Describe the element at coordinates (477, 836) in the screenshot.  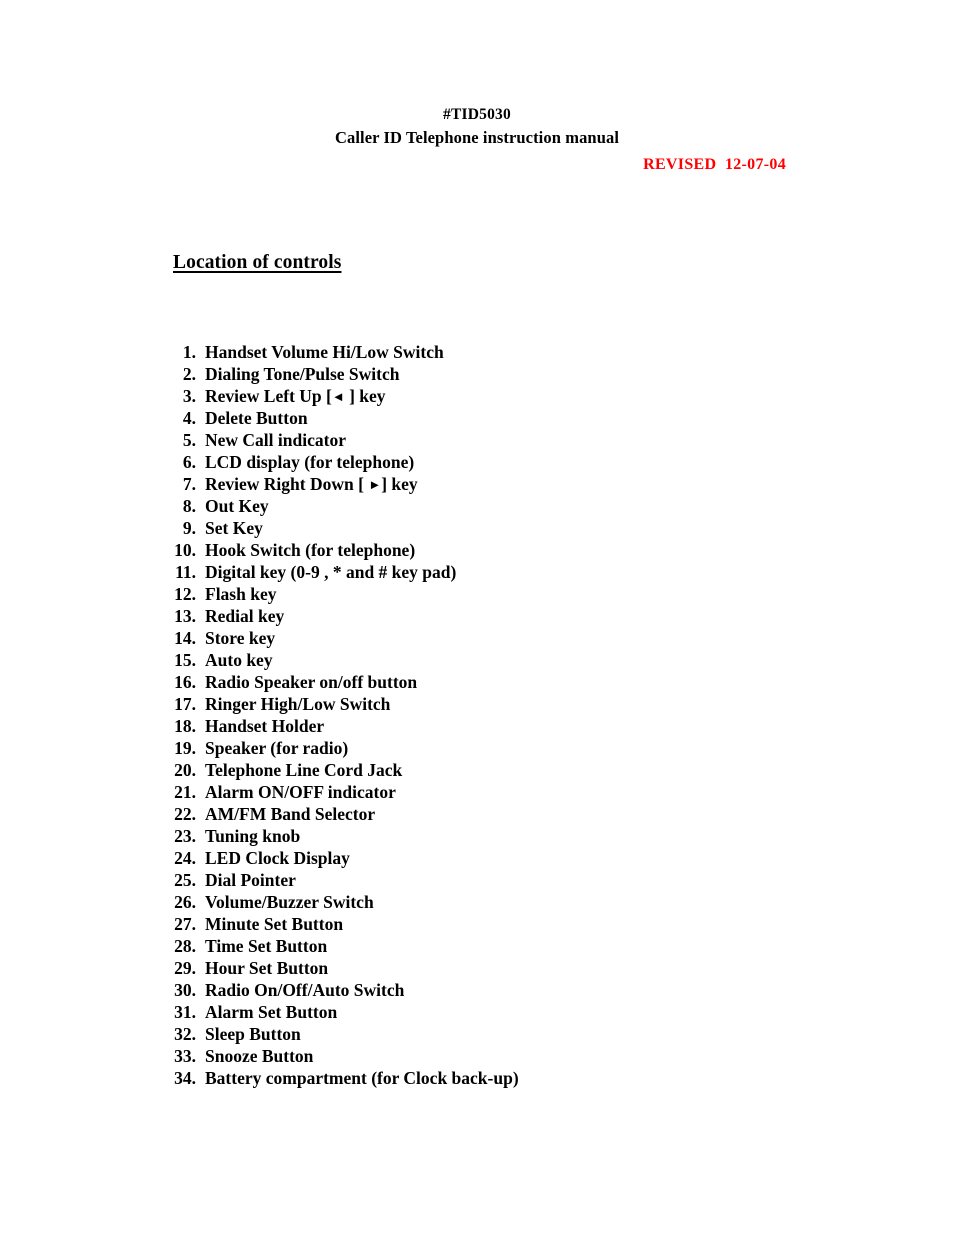
I see `list-item: 23. Tuning knob` at that location.